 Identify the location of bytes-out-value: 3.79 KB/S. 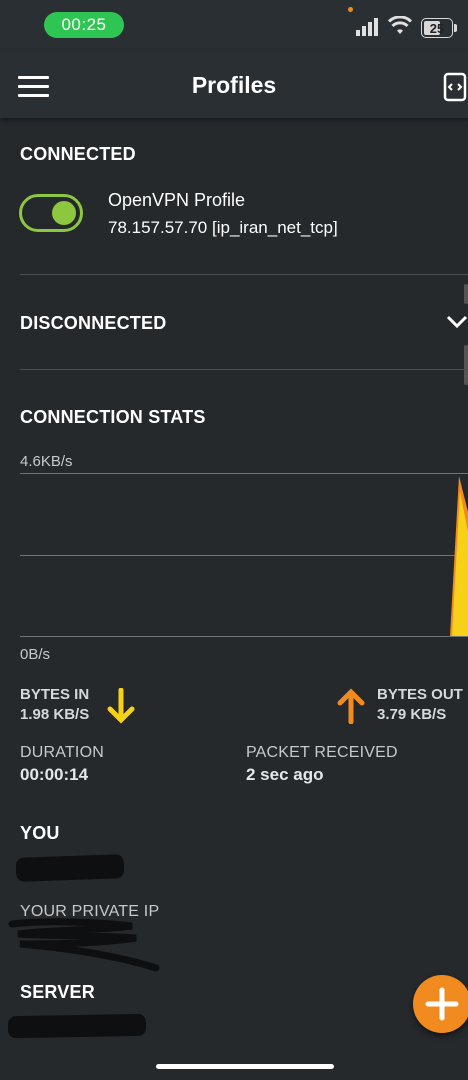
(412, 714).